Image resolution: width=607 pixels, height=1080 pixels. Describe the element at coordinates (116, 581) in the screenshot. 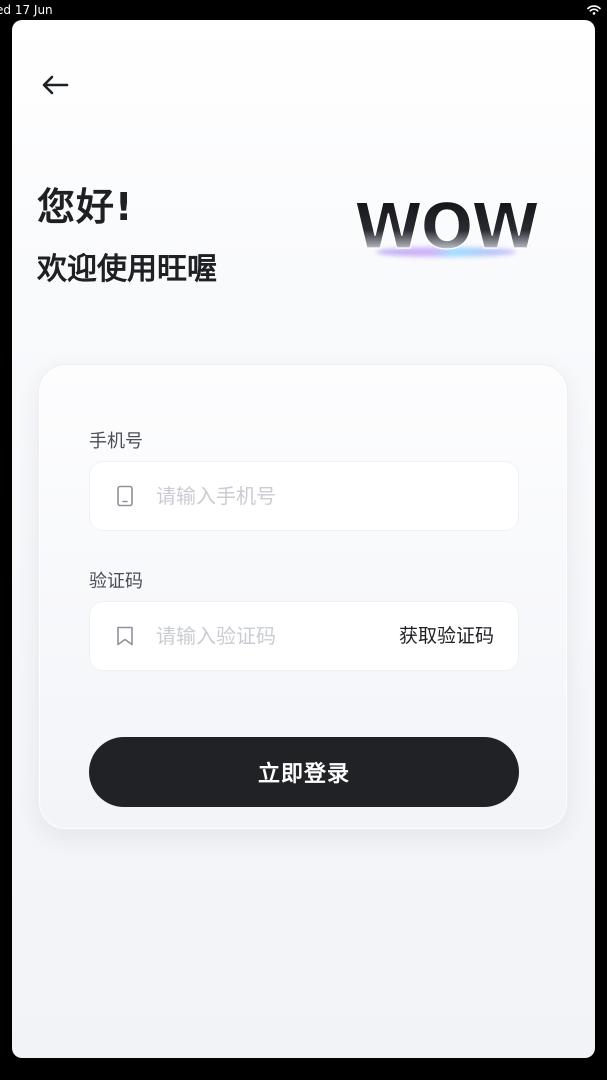

I see `code-label: 验证码` at that location.